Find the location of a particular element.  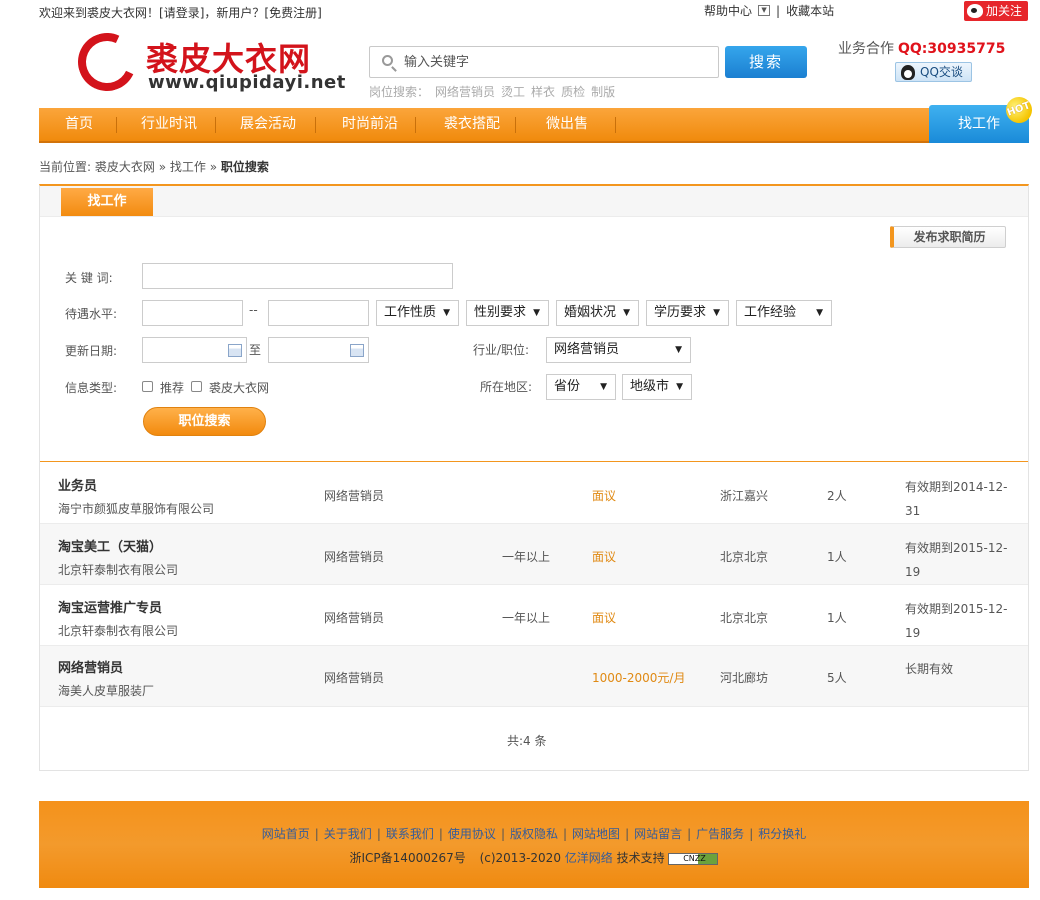

register-link: [免费注册] is located at coordinates (292, 13).